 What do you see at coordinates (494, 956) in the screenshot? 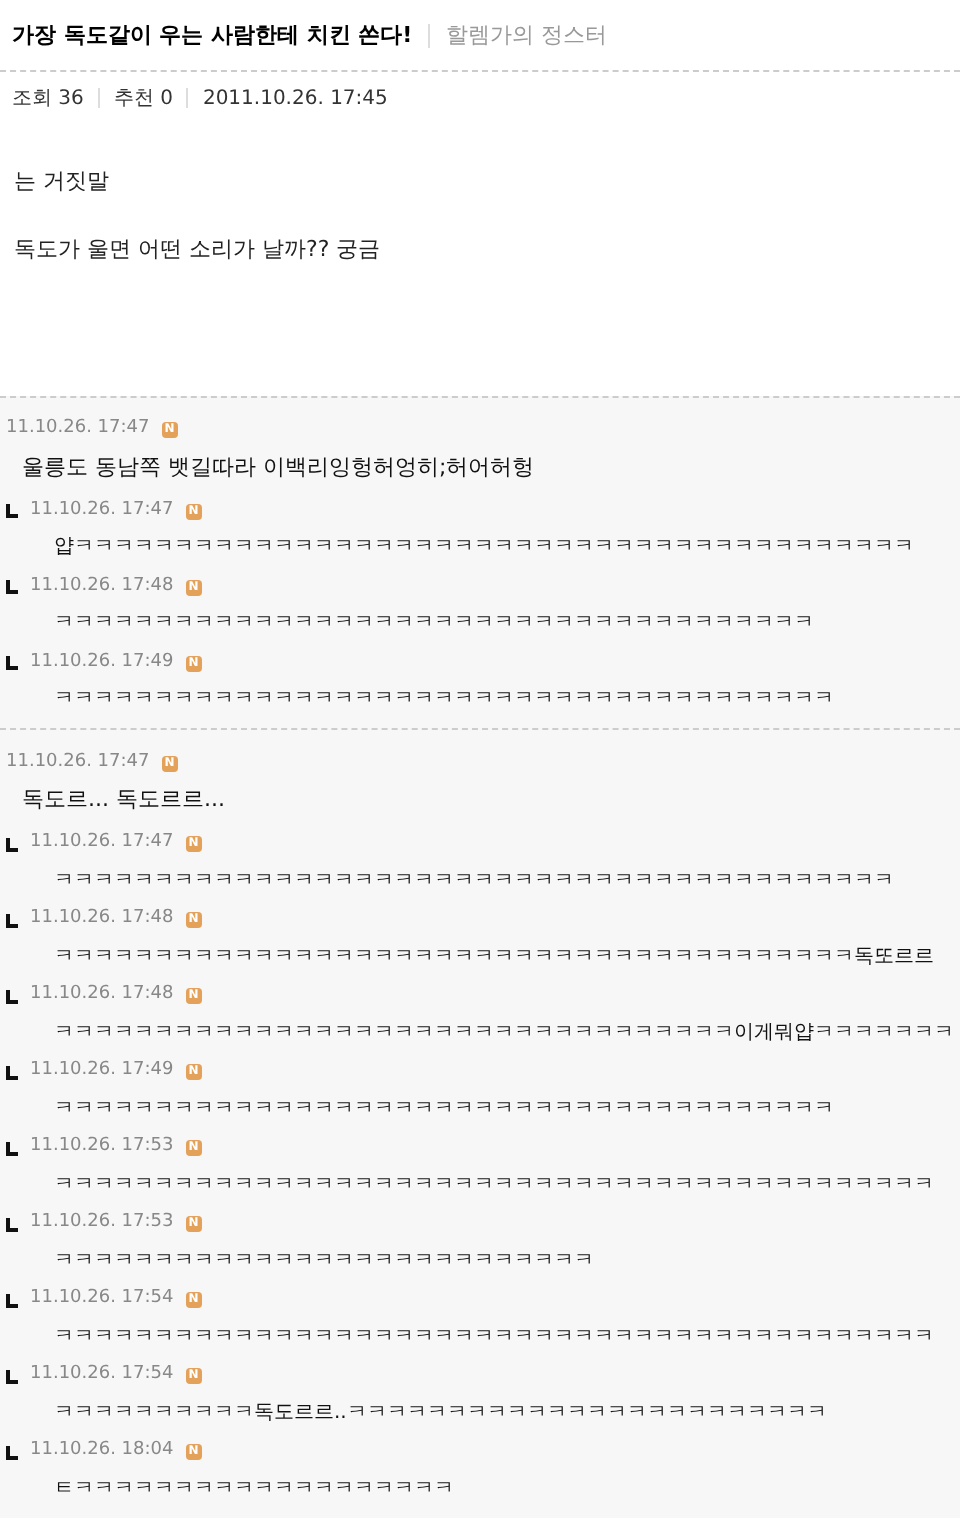
I see `reply-text: ㅋㅋㅋㅋㅋㅋㅋㅋㅋㅋㅋㅋㅋㅋㅋㅋㅋㅋㅋㅋㅋㅋㅋㅋㅋㅋㅋㅋㅋㅋㅋㅋㅋㅋㅋㅋㅋㅋㅋㅋ독또르르` at bounding box center [494, 956].